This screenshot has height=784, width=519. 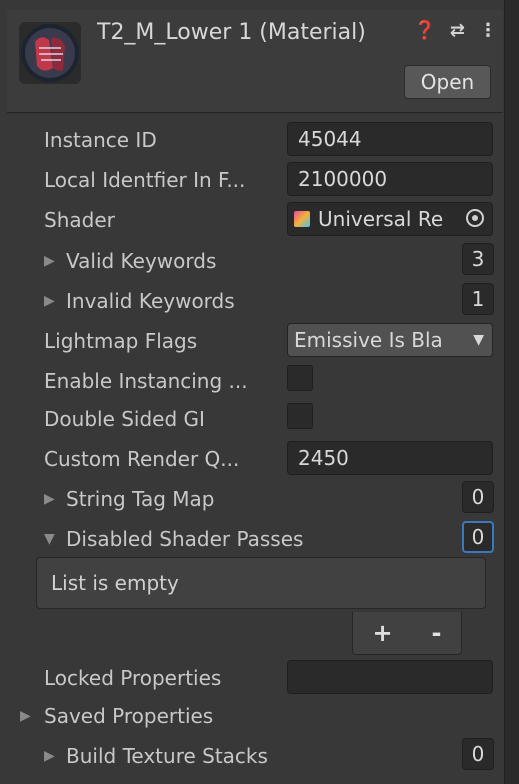 I want to click on material-title: T2_M_Lower 1 (Material), so click(x=231, y=32).